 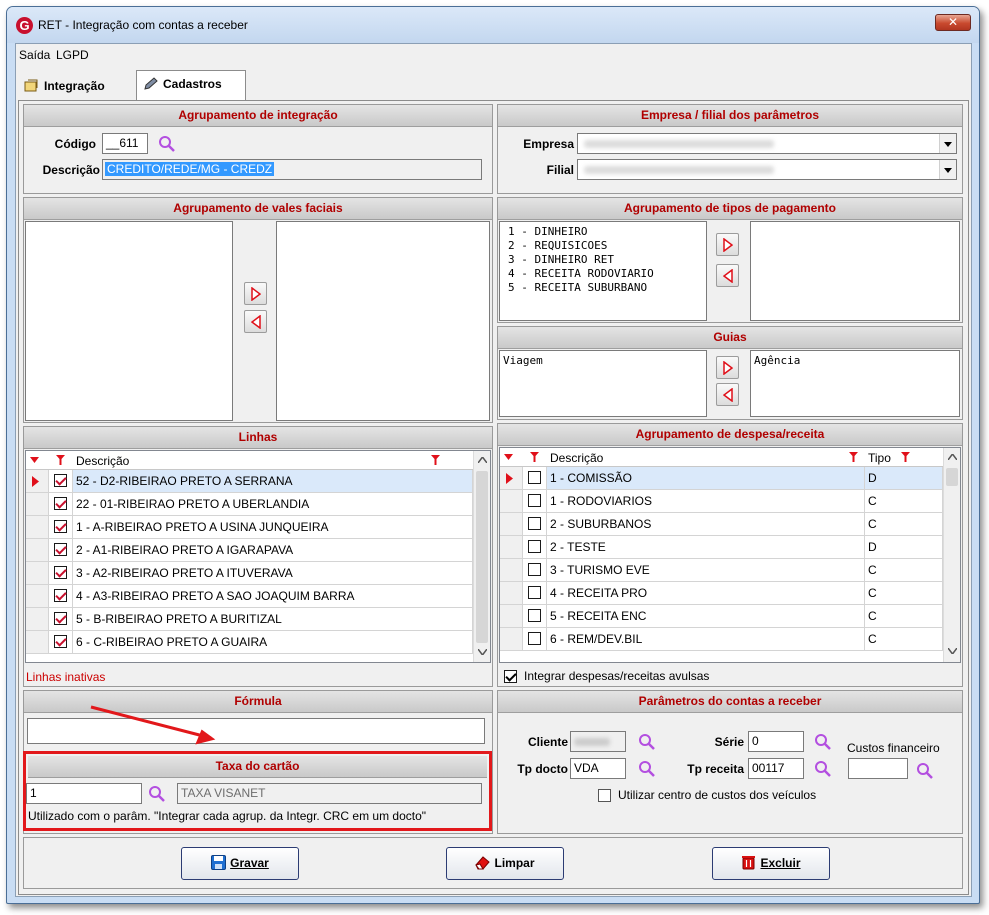 What do you see at coordinates (721, 524) in the screenshot?
I see `table-row: 2 - SUBURBANOS C` at bounding box center [721, 524].